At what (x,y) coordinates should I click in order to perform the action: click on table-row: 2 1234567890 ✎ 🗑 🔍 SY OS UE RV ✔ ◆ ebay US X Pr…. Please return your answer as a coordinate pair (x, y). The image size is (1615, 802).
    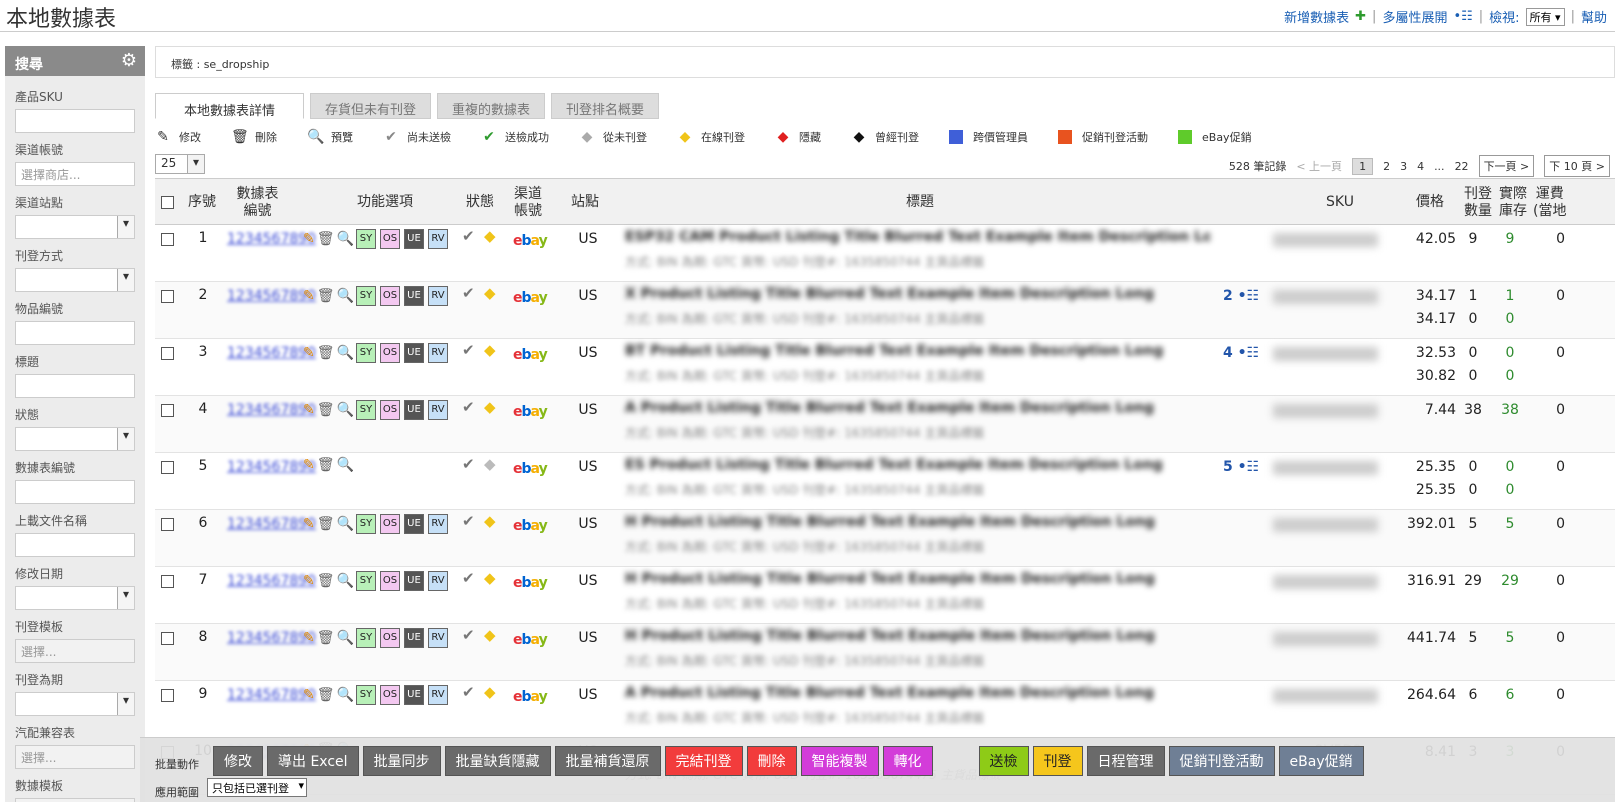
    Looking at the image, I should click on (885, 310).